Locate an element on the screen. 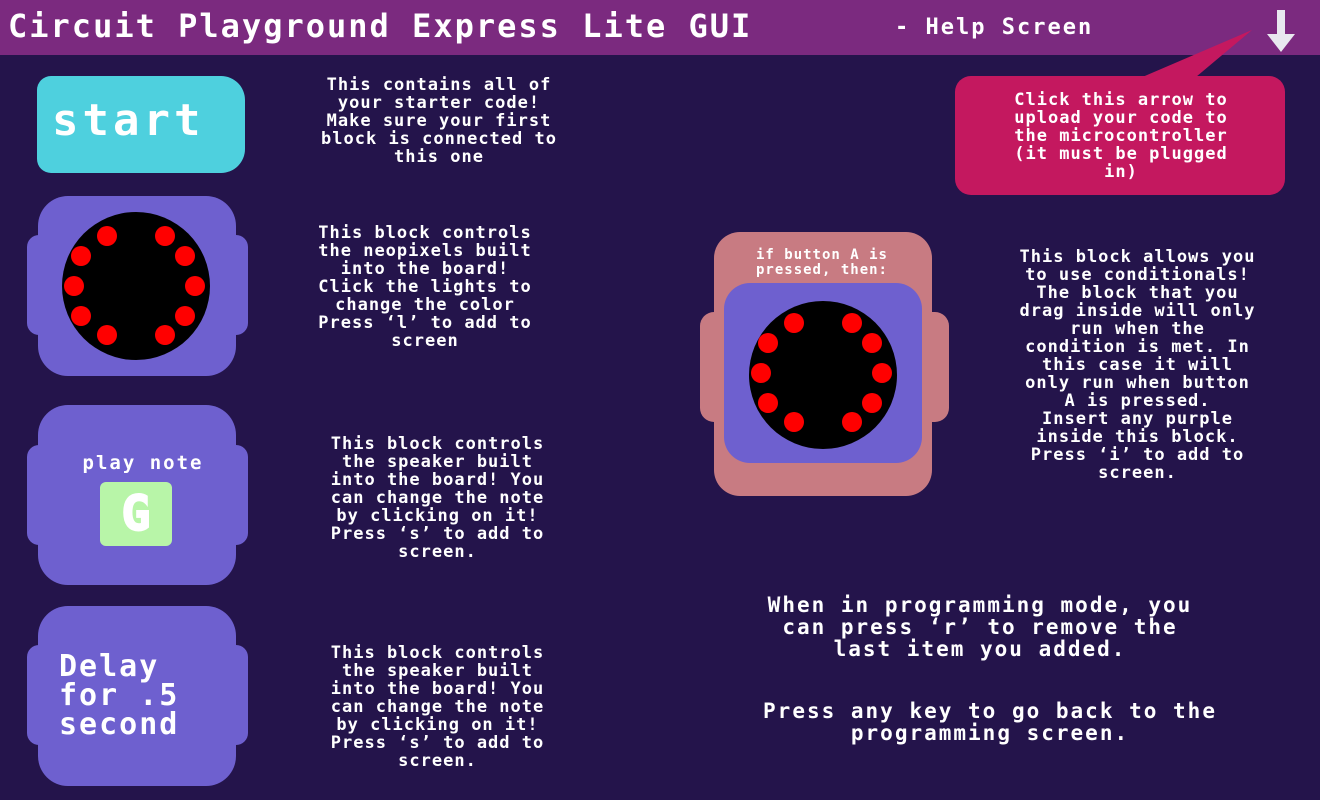  note-value: G is located at coordinates (136, 514).